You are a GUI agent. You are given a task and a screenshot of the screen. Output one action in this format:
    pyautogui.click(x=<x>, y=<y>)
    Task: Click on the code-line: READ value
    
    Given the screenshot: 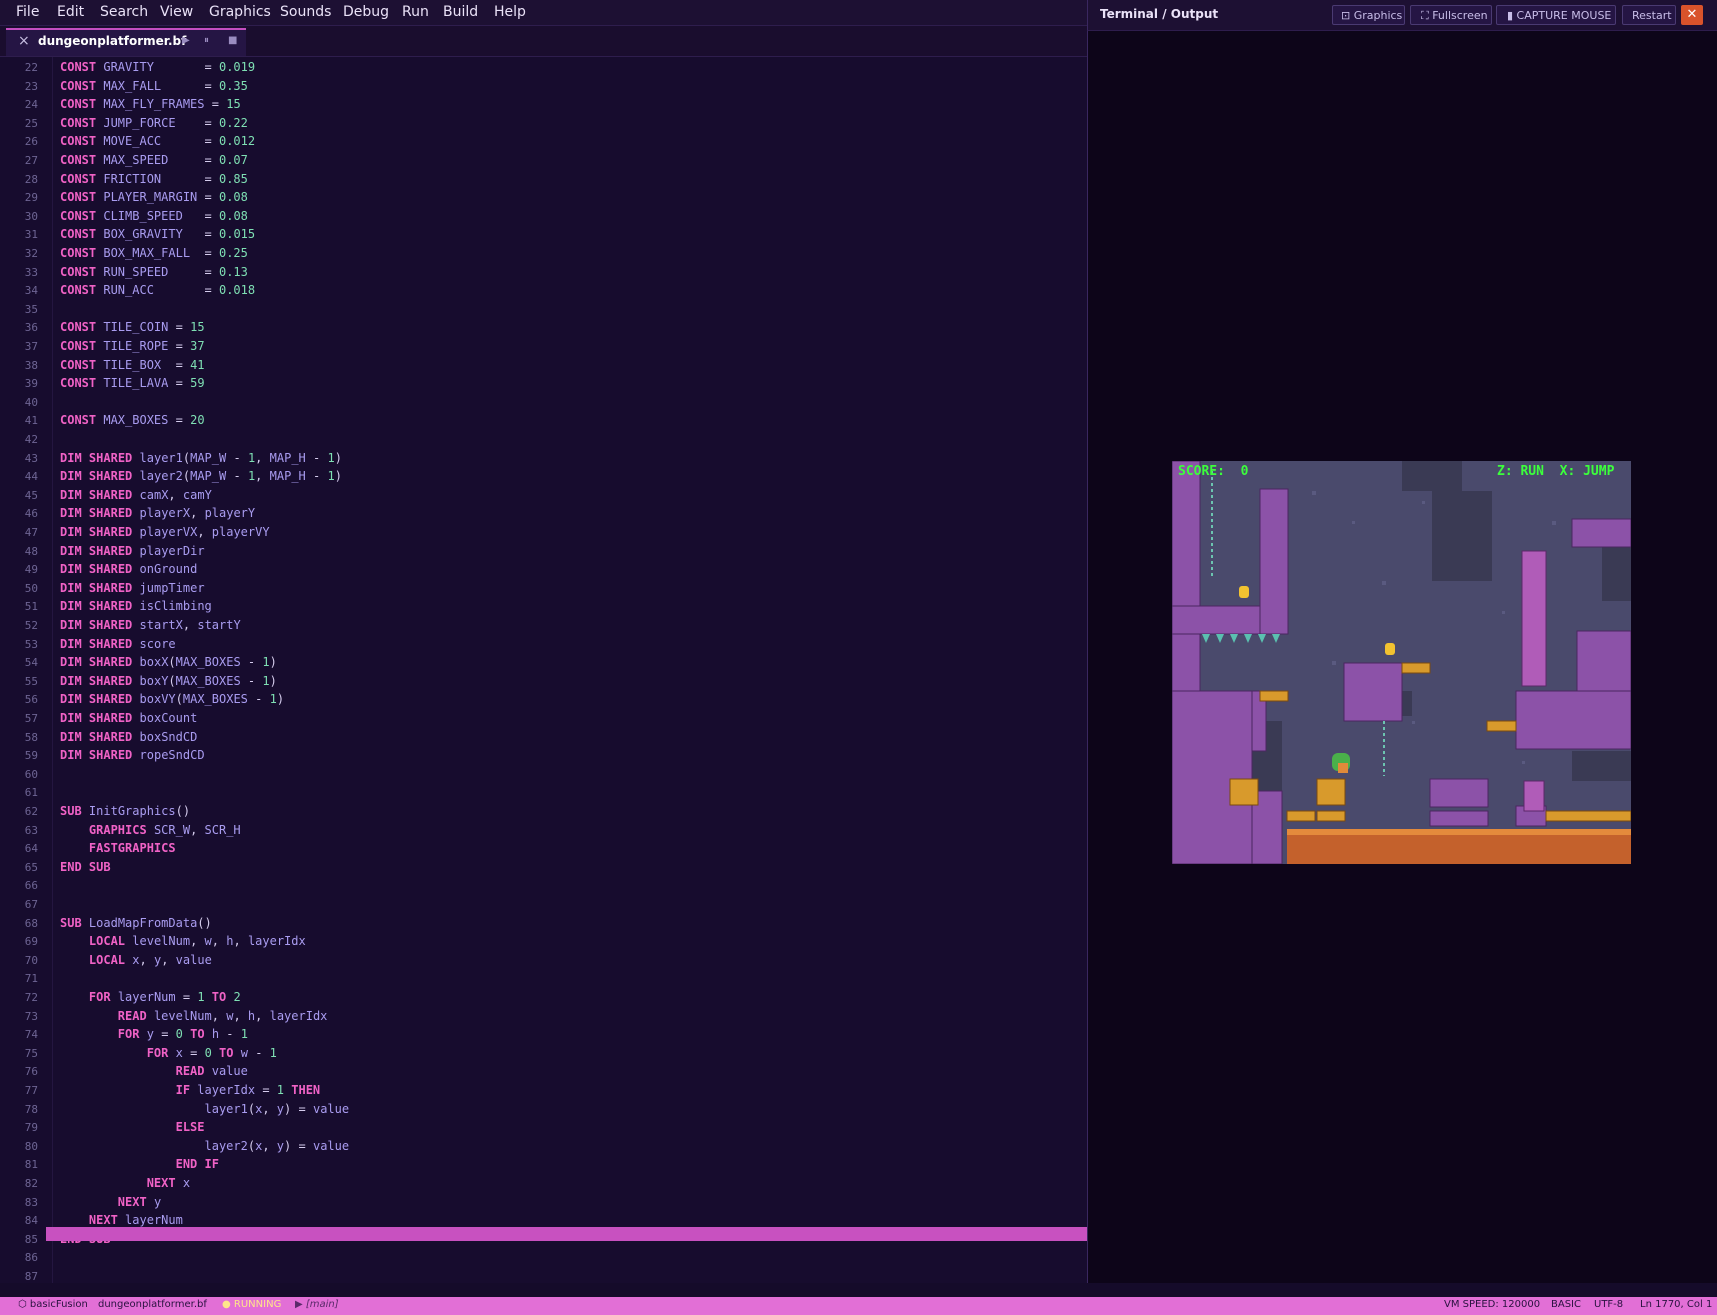 What is the action you would take?
    pyautogui.click(x=154, y=1071)
    